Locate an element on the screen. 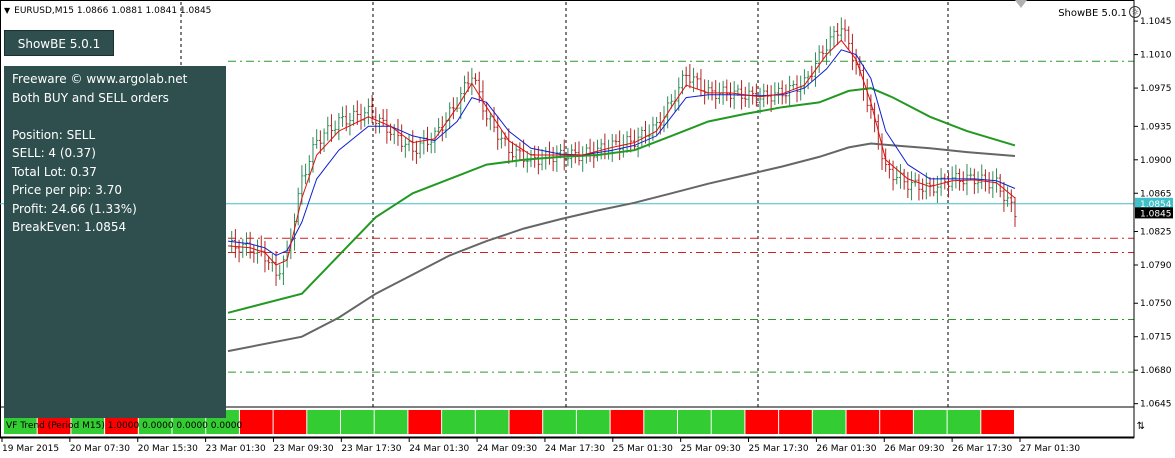 This screenshot has height=458, width=1175. time-axis-label: 26 Mar 01:30 is located at coordinates (846, 449).